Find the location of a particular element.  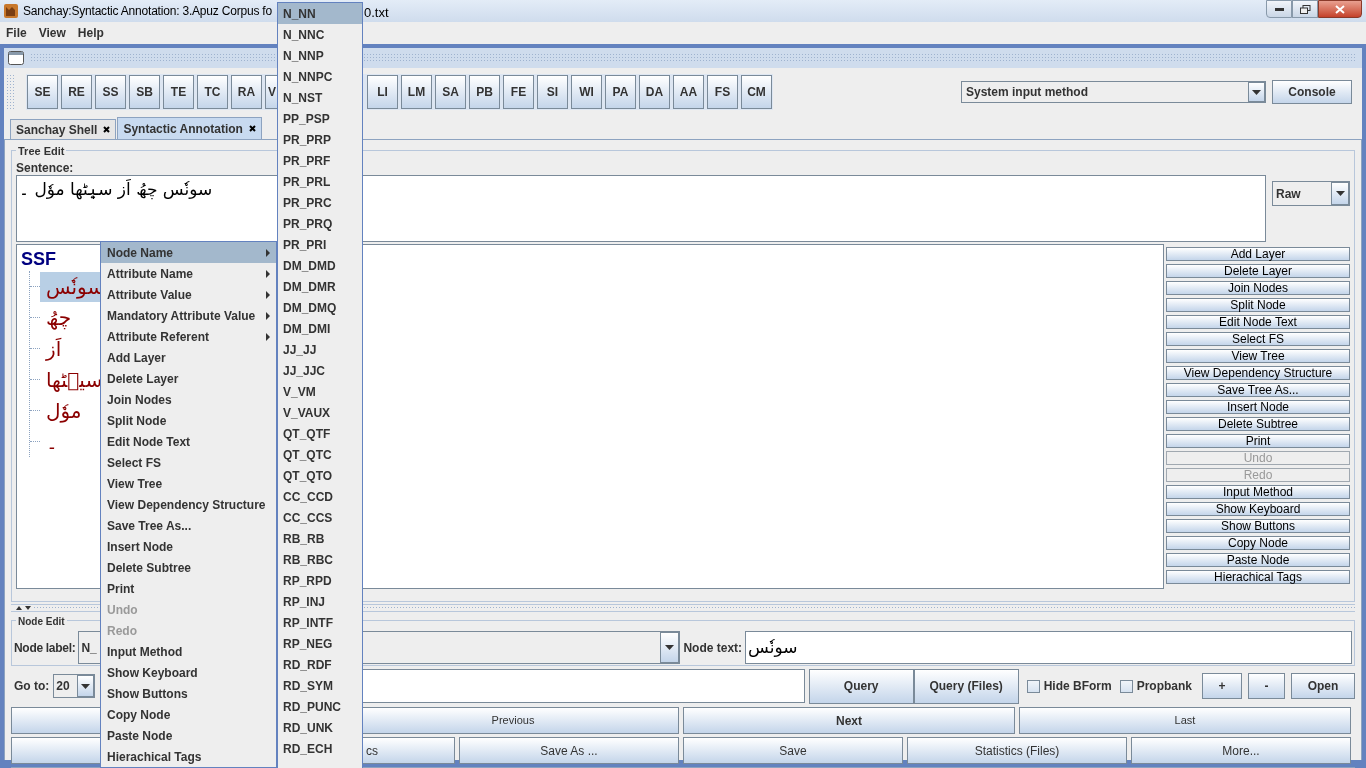

window-title: Sanchay:Syntactic Annotation: 3.Apuz Corpus fo is located at coordinates (147, 11).